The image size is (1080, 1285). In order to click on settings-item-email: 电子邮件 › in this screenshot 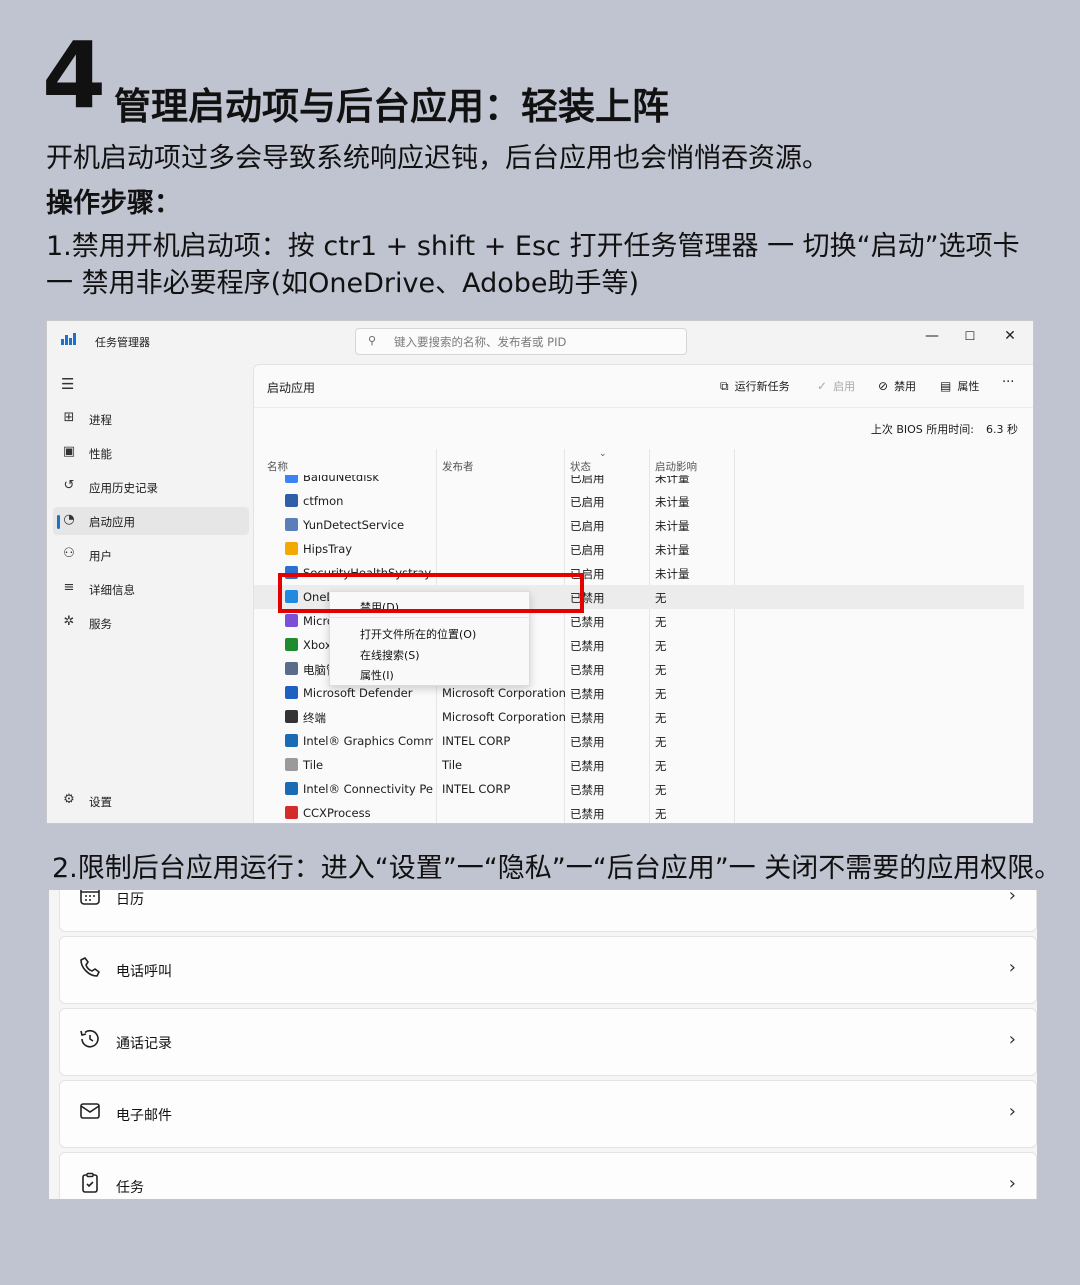, I will do `click(548, 1114)`.